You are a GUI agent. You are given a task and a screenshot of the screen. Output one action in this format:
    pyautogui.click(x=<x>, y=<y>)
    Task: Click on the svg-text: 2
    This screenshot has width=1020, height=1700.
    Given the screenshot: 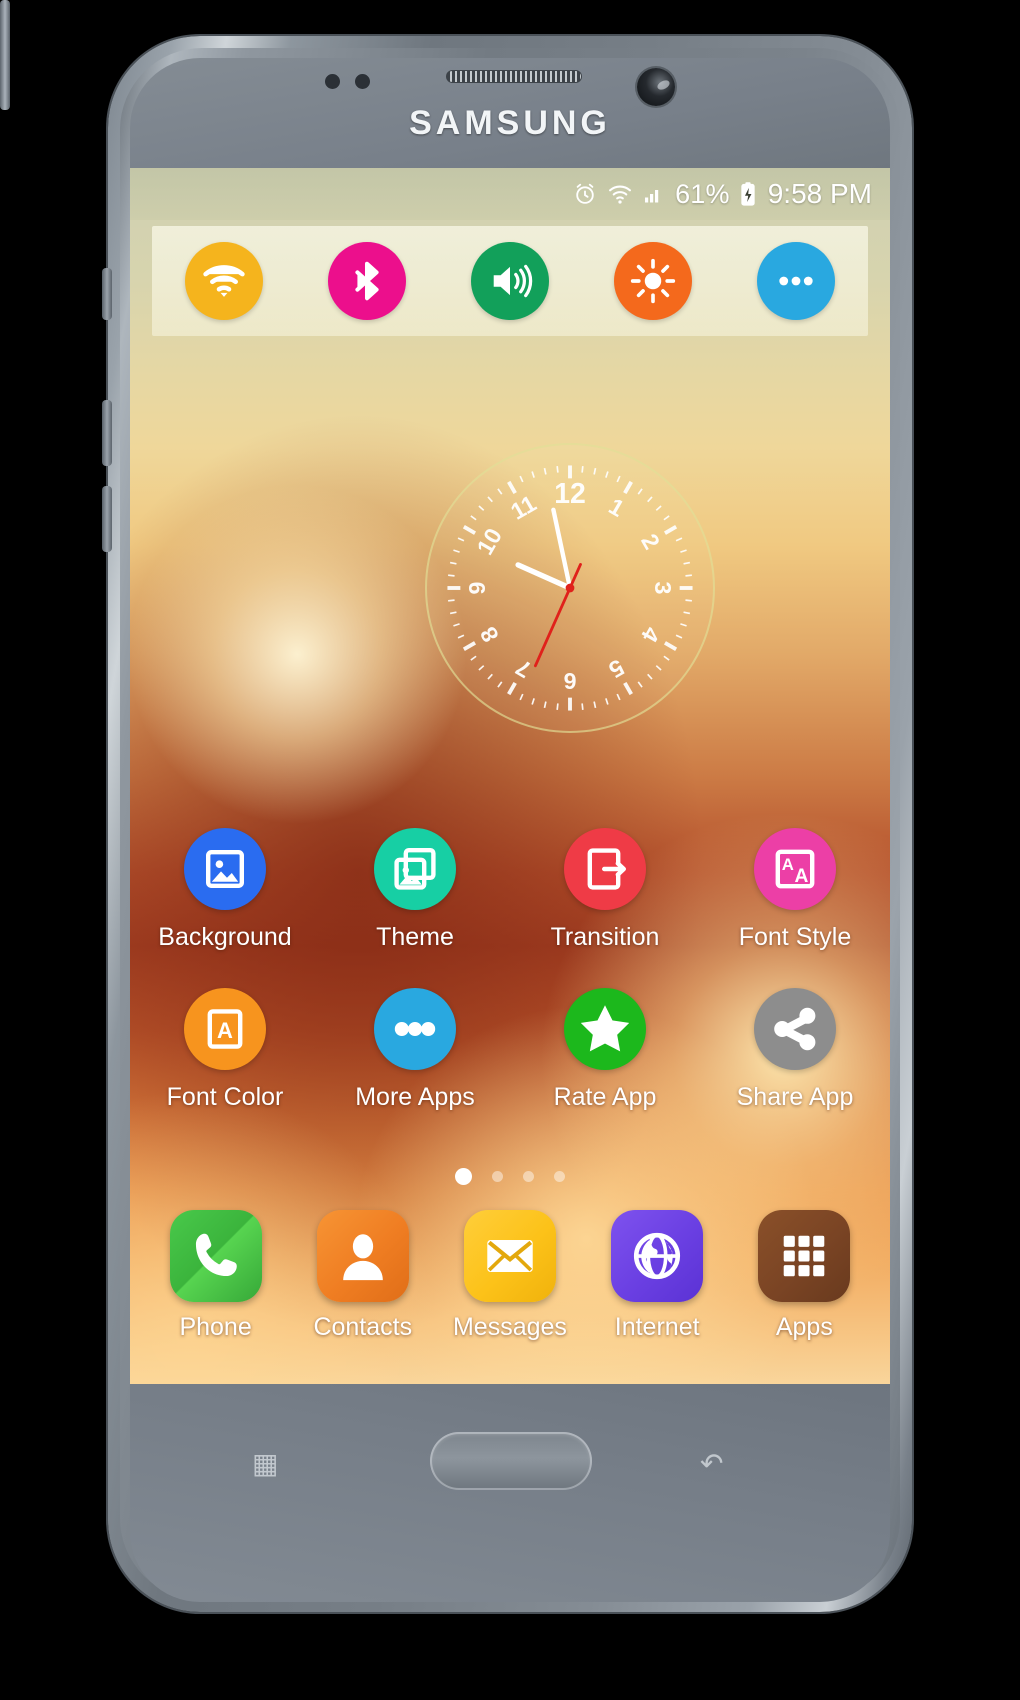 What is the action you would take?
    pyautogui.click(x=650, y=541)
    